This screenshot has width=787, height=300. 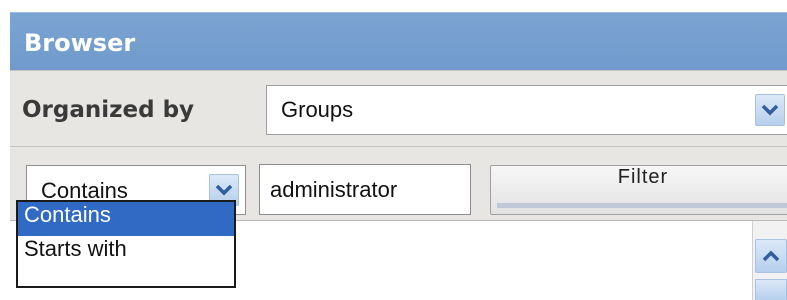 I want to click on scroll-thumb, so click(x=771, y=289).